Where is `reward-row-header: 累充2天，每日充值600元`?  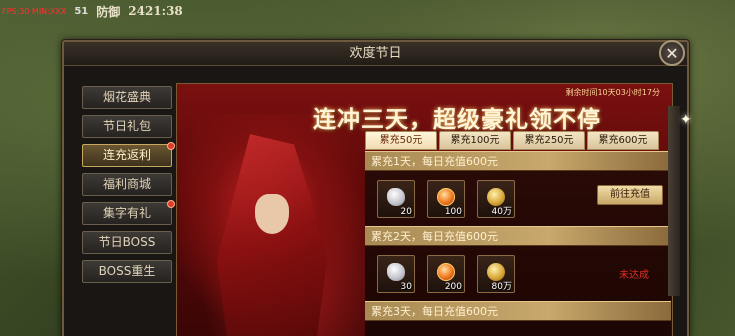
reward-row-header: 累充2天，每日充值600元 is located at coordinates (518, 236).